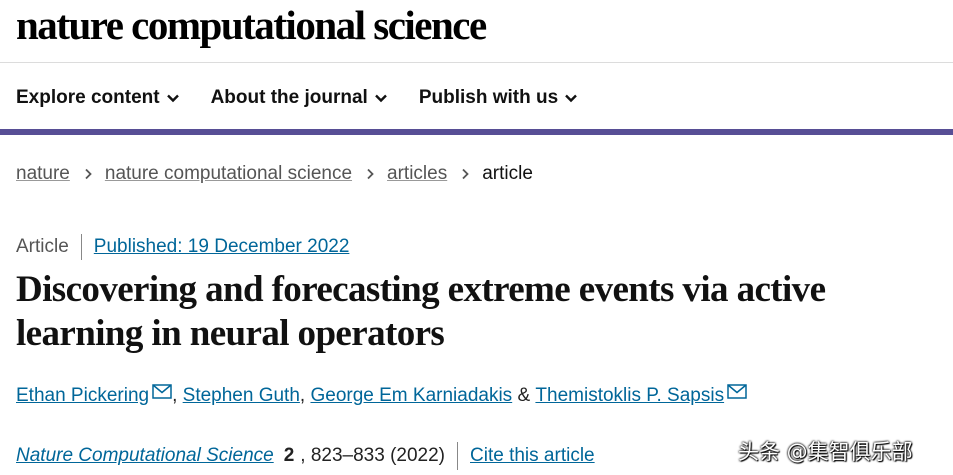 This screenshot has height=475, width=953. Describe the element at coordinates (251, 25) in the screenshot. I see `journal-brand-logo: nature computational science` at that location.